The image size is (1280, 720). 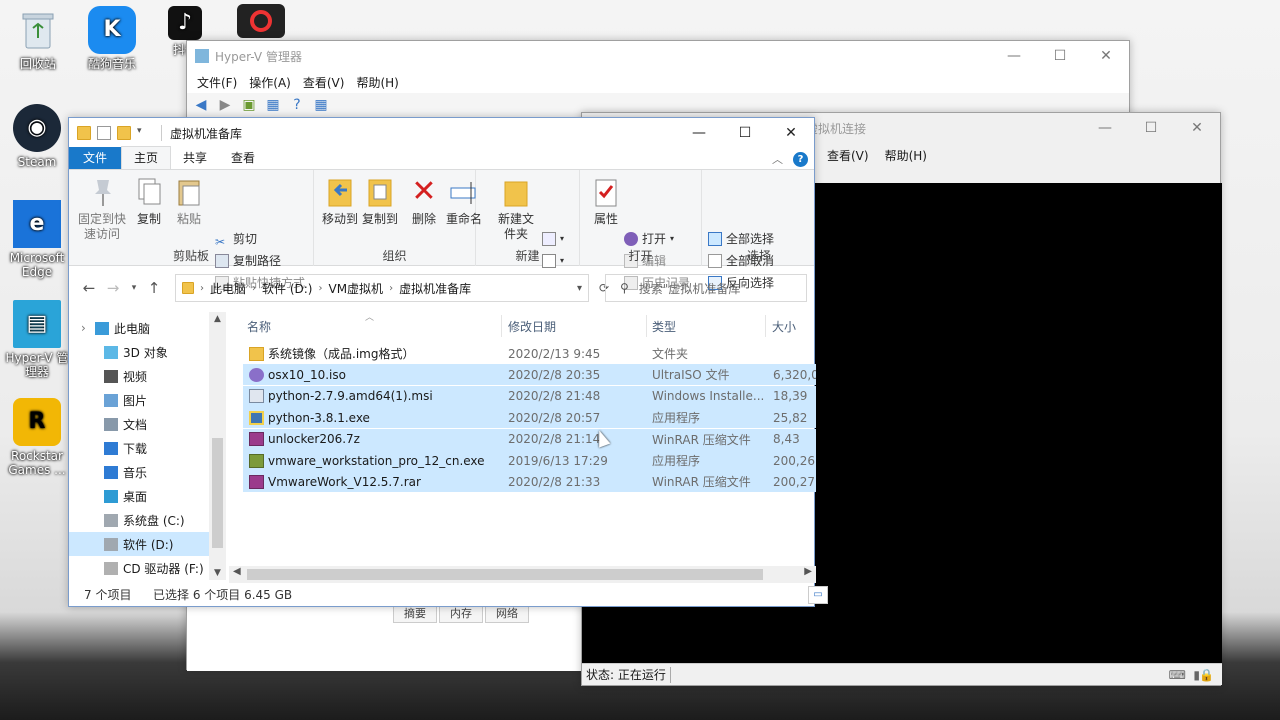 What do you see at coordinates (38, 38) in the screenshot?
I see `desktop-icon-recycle-bin: 回收站` at bounding box center [38, 38].